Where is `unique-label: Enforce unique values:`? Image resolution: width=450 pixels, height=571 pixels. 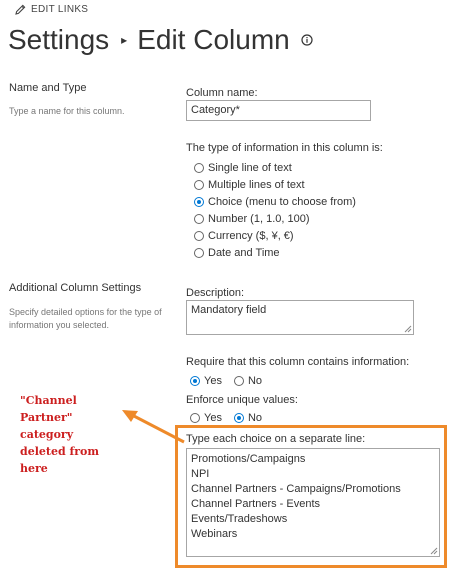 unique-label: Enforce unique values: is located at coordinates (242, 400).